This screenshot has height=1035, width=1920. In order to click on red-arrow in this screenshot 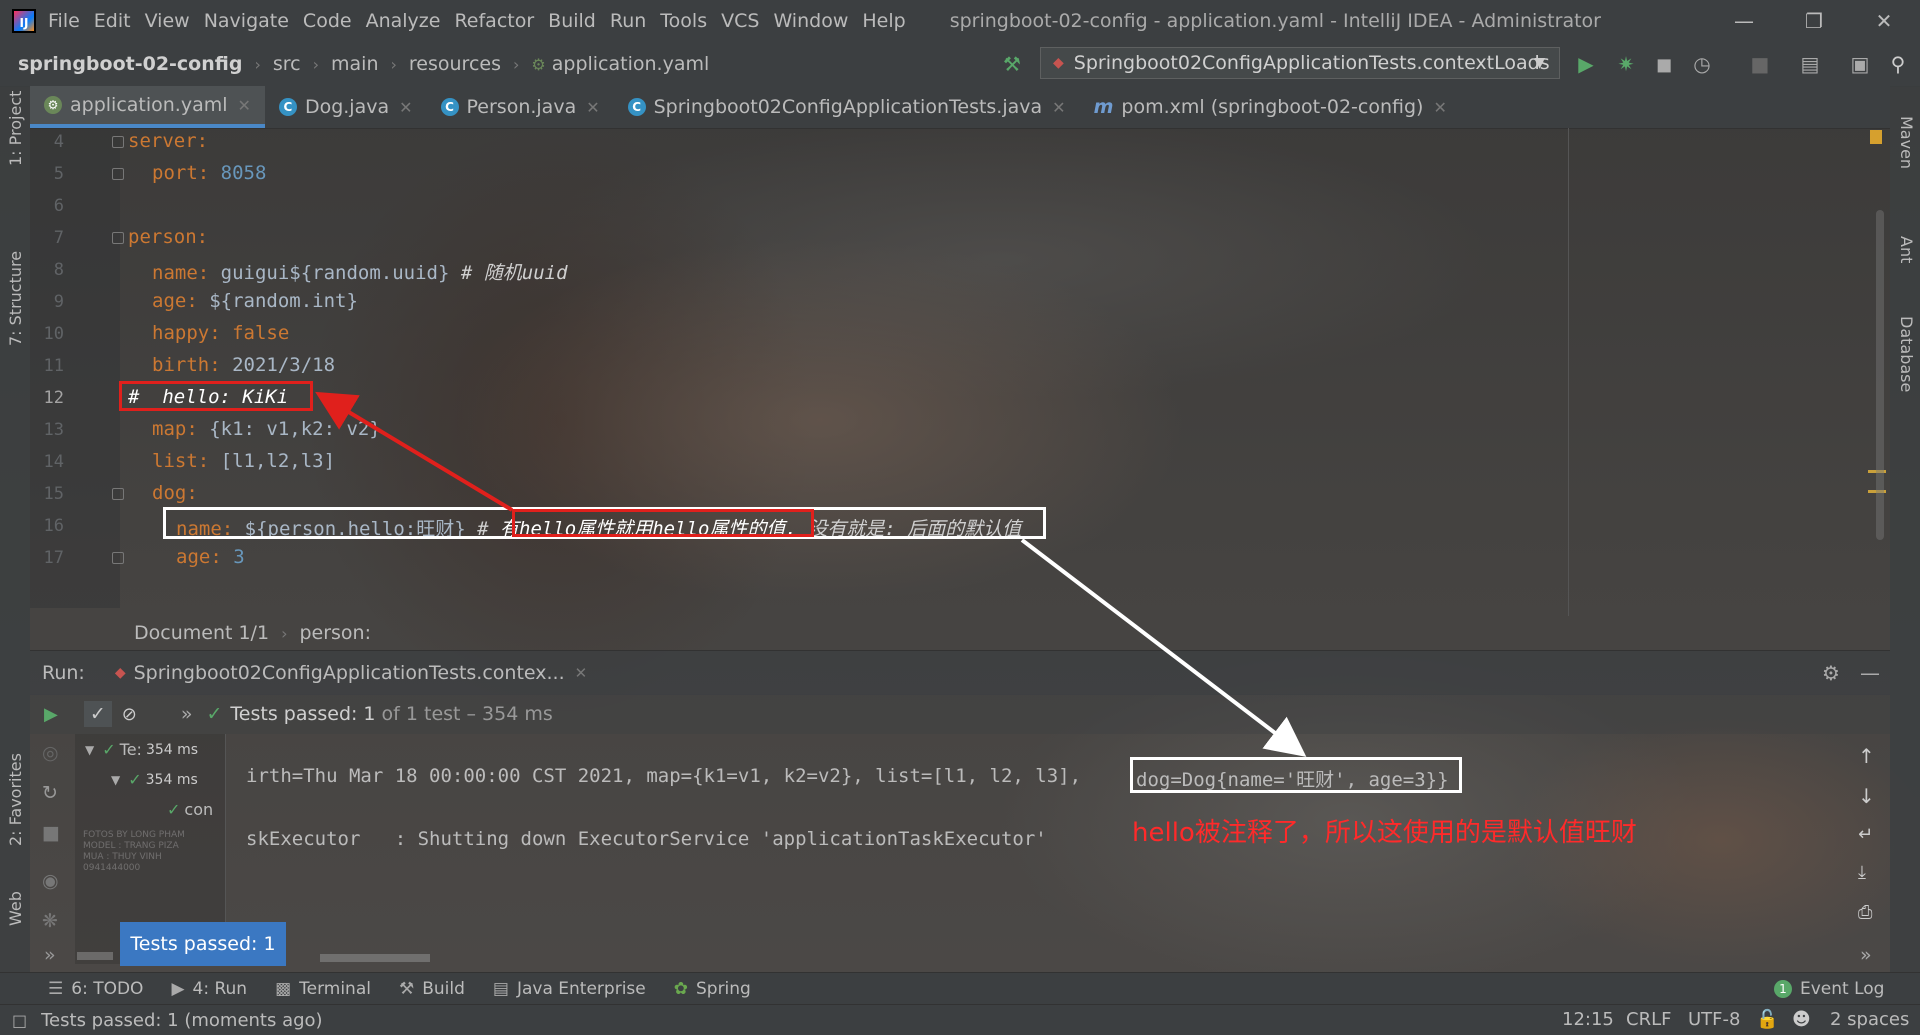, I will do `click(414, 451)`.